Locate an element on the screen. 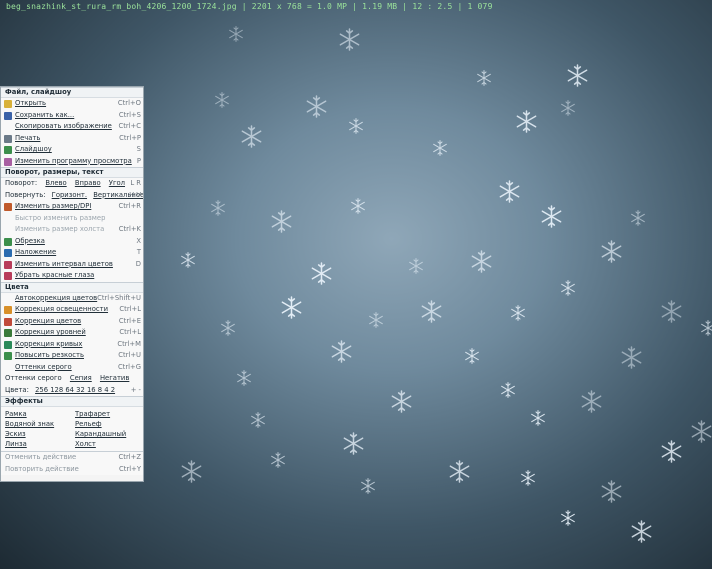  file-menu-item-3-shortcut: Ctrl+P is located at coordinates (130, 137).